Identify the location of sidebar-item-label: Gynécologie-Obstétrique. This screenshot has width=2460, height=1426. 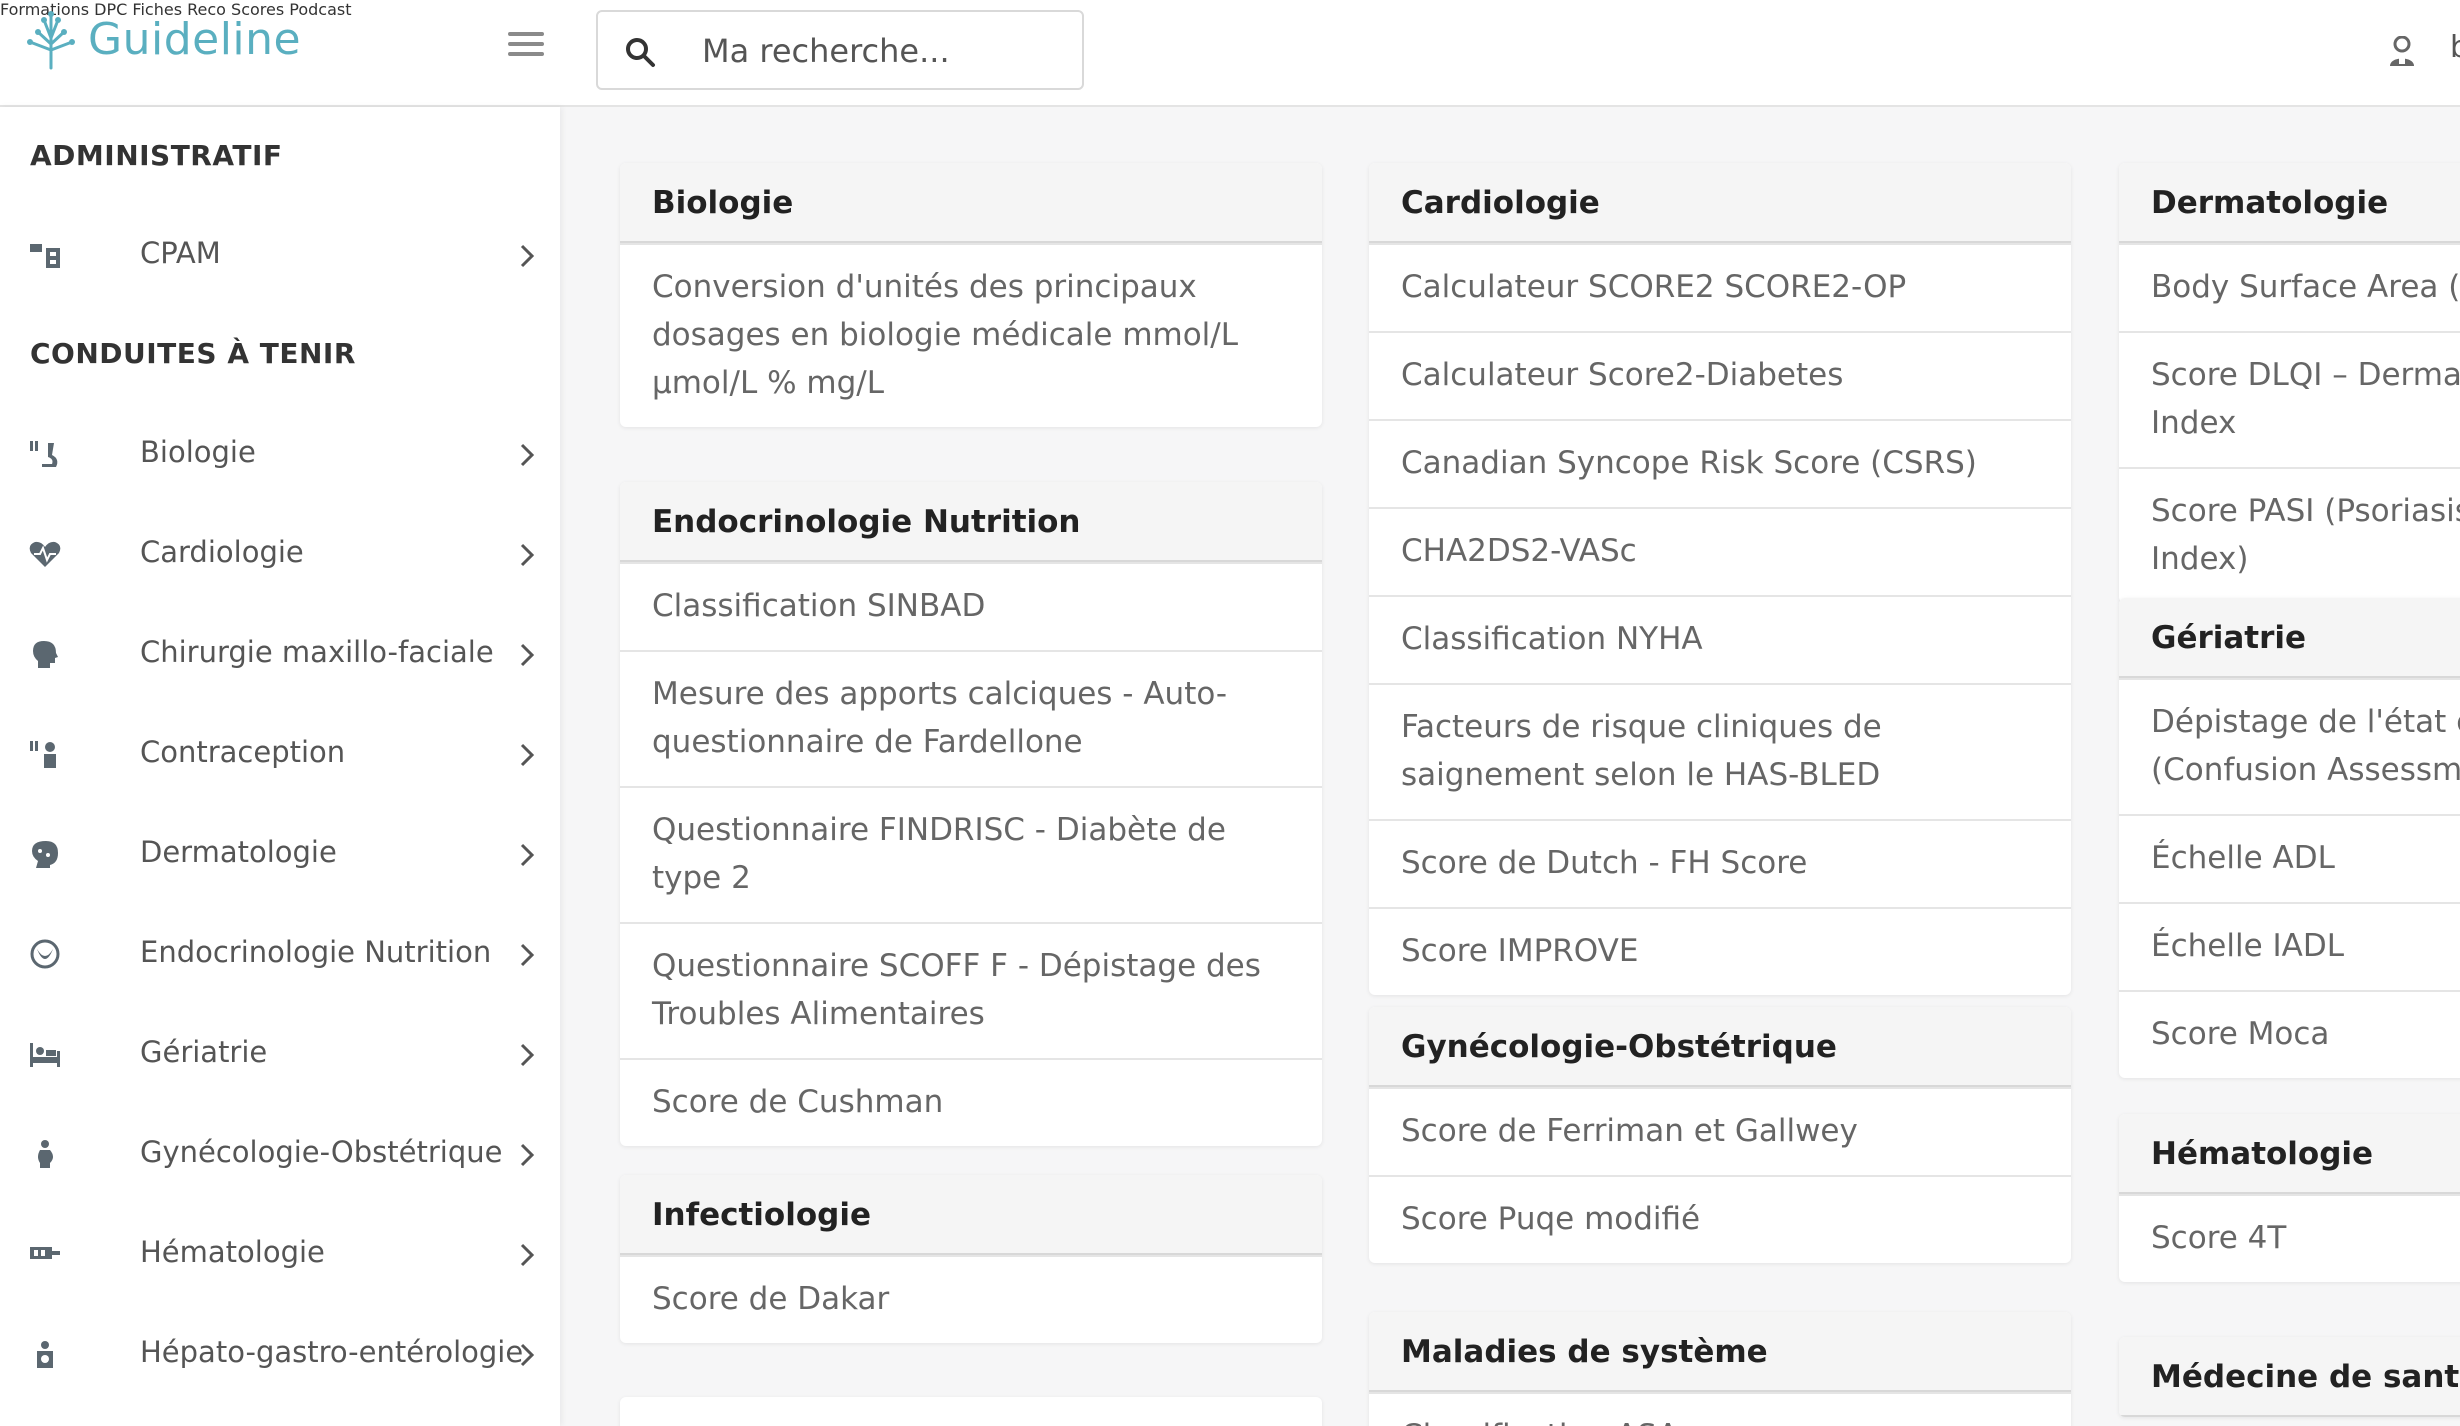
(321, 1152).